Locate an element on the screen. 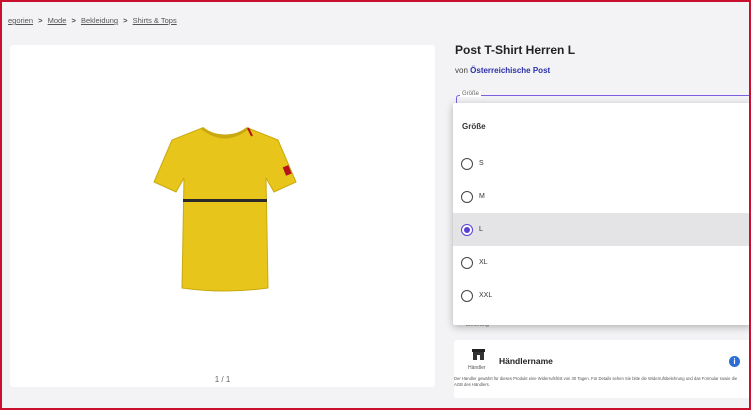 This screenshot has height=410, width=751. size-option-label: XL is located at coordinates (483, 262).